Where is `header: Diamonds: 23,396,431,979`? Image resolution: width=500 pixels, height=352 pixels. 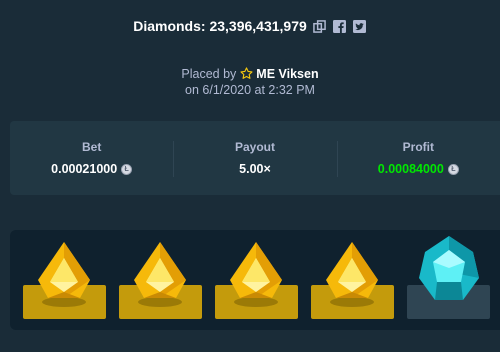
header: Diamonds: 23,396,431,979 is located at coordinates (250, 26).